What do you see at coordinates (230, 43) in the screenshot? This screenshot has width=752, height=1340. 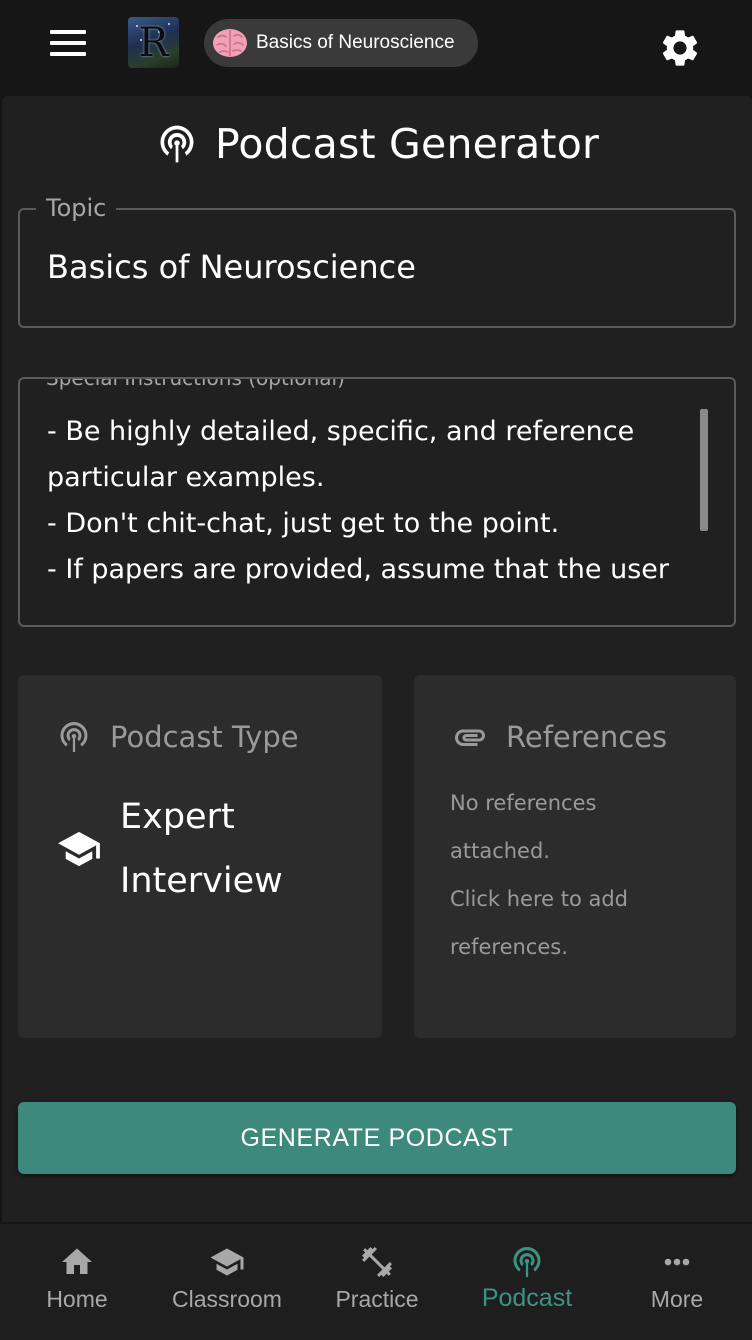 I see `brain-icon` at bounding box center [230, 43].